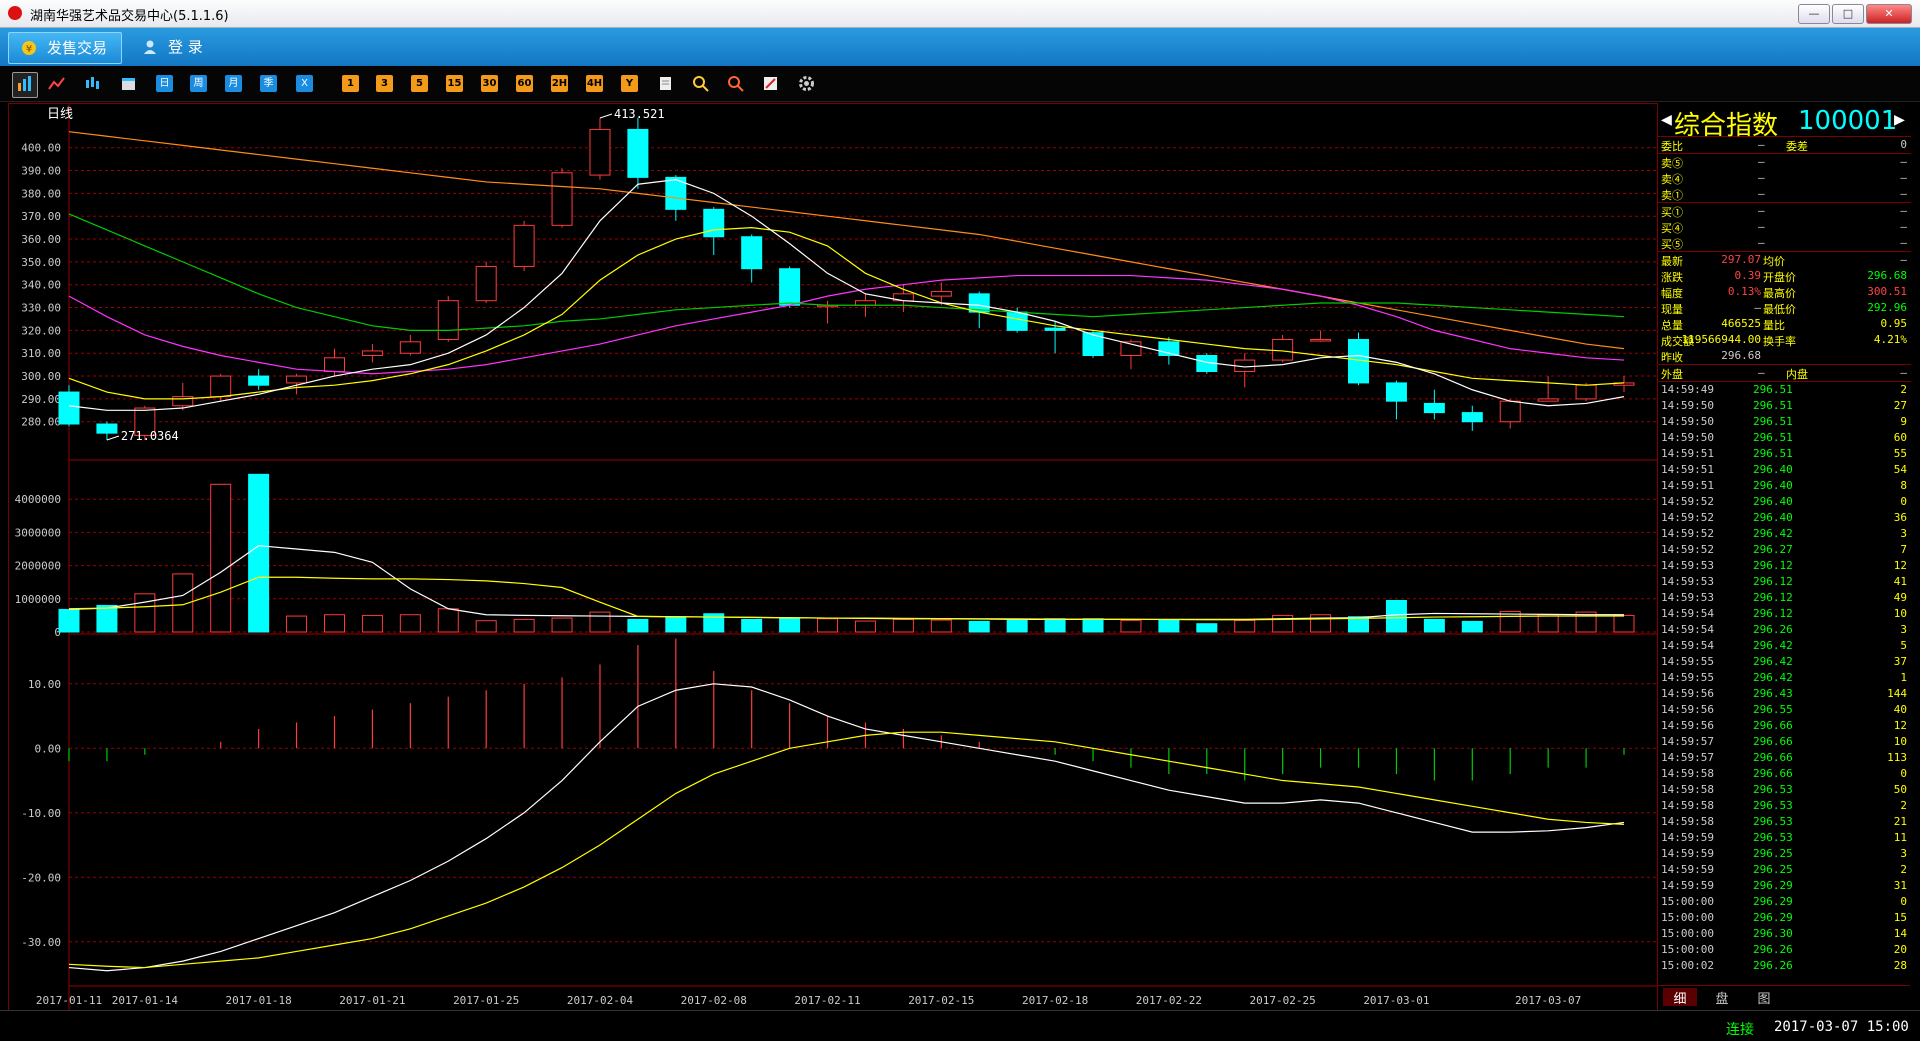 The image size is (1920, 1041). What do you see at coordinates (806, 83) in the screenshot?
I see `gear-icon` at bounding box center [806, 83].